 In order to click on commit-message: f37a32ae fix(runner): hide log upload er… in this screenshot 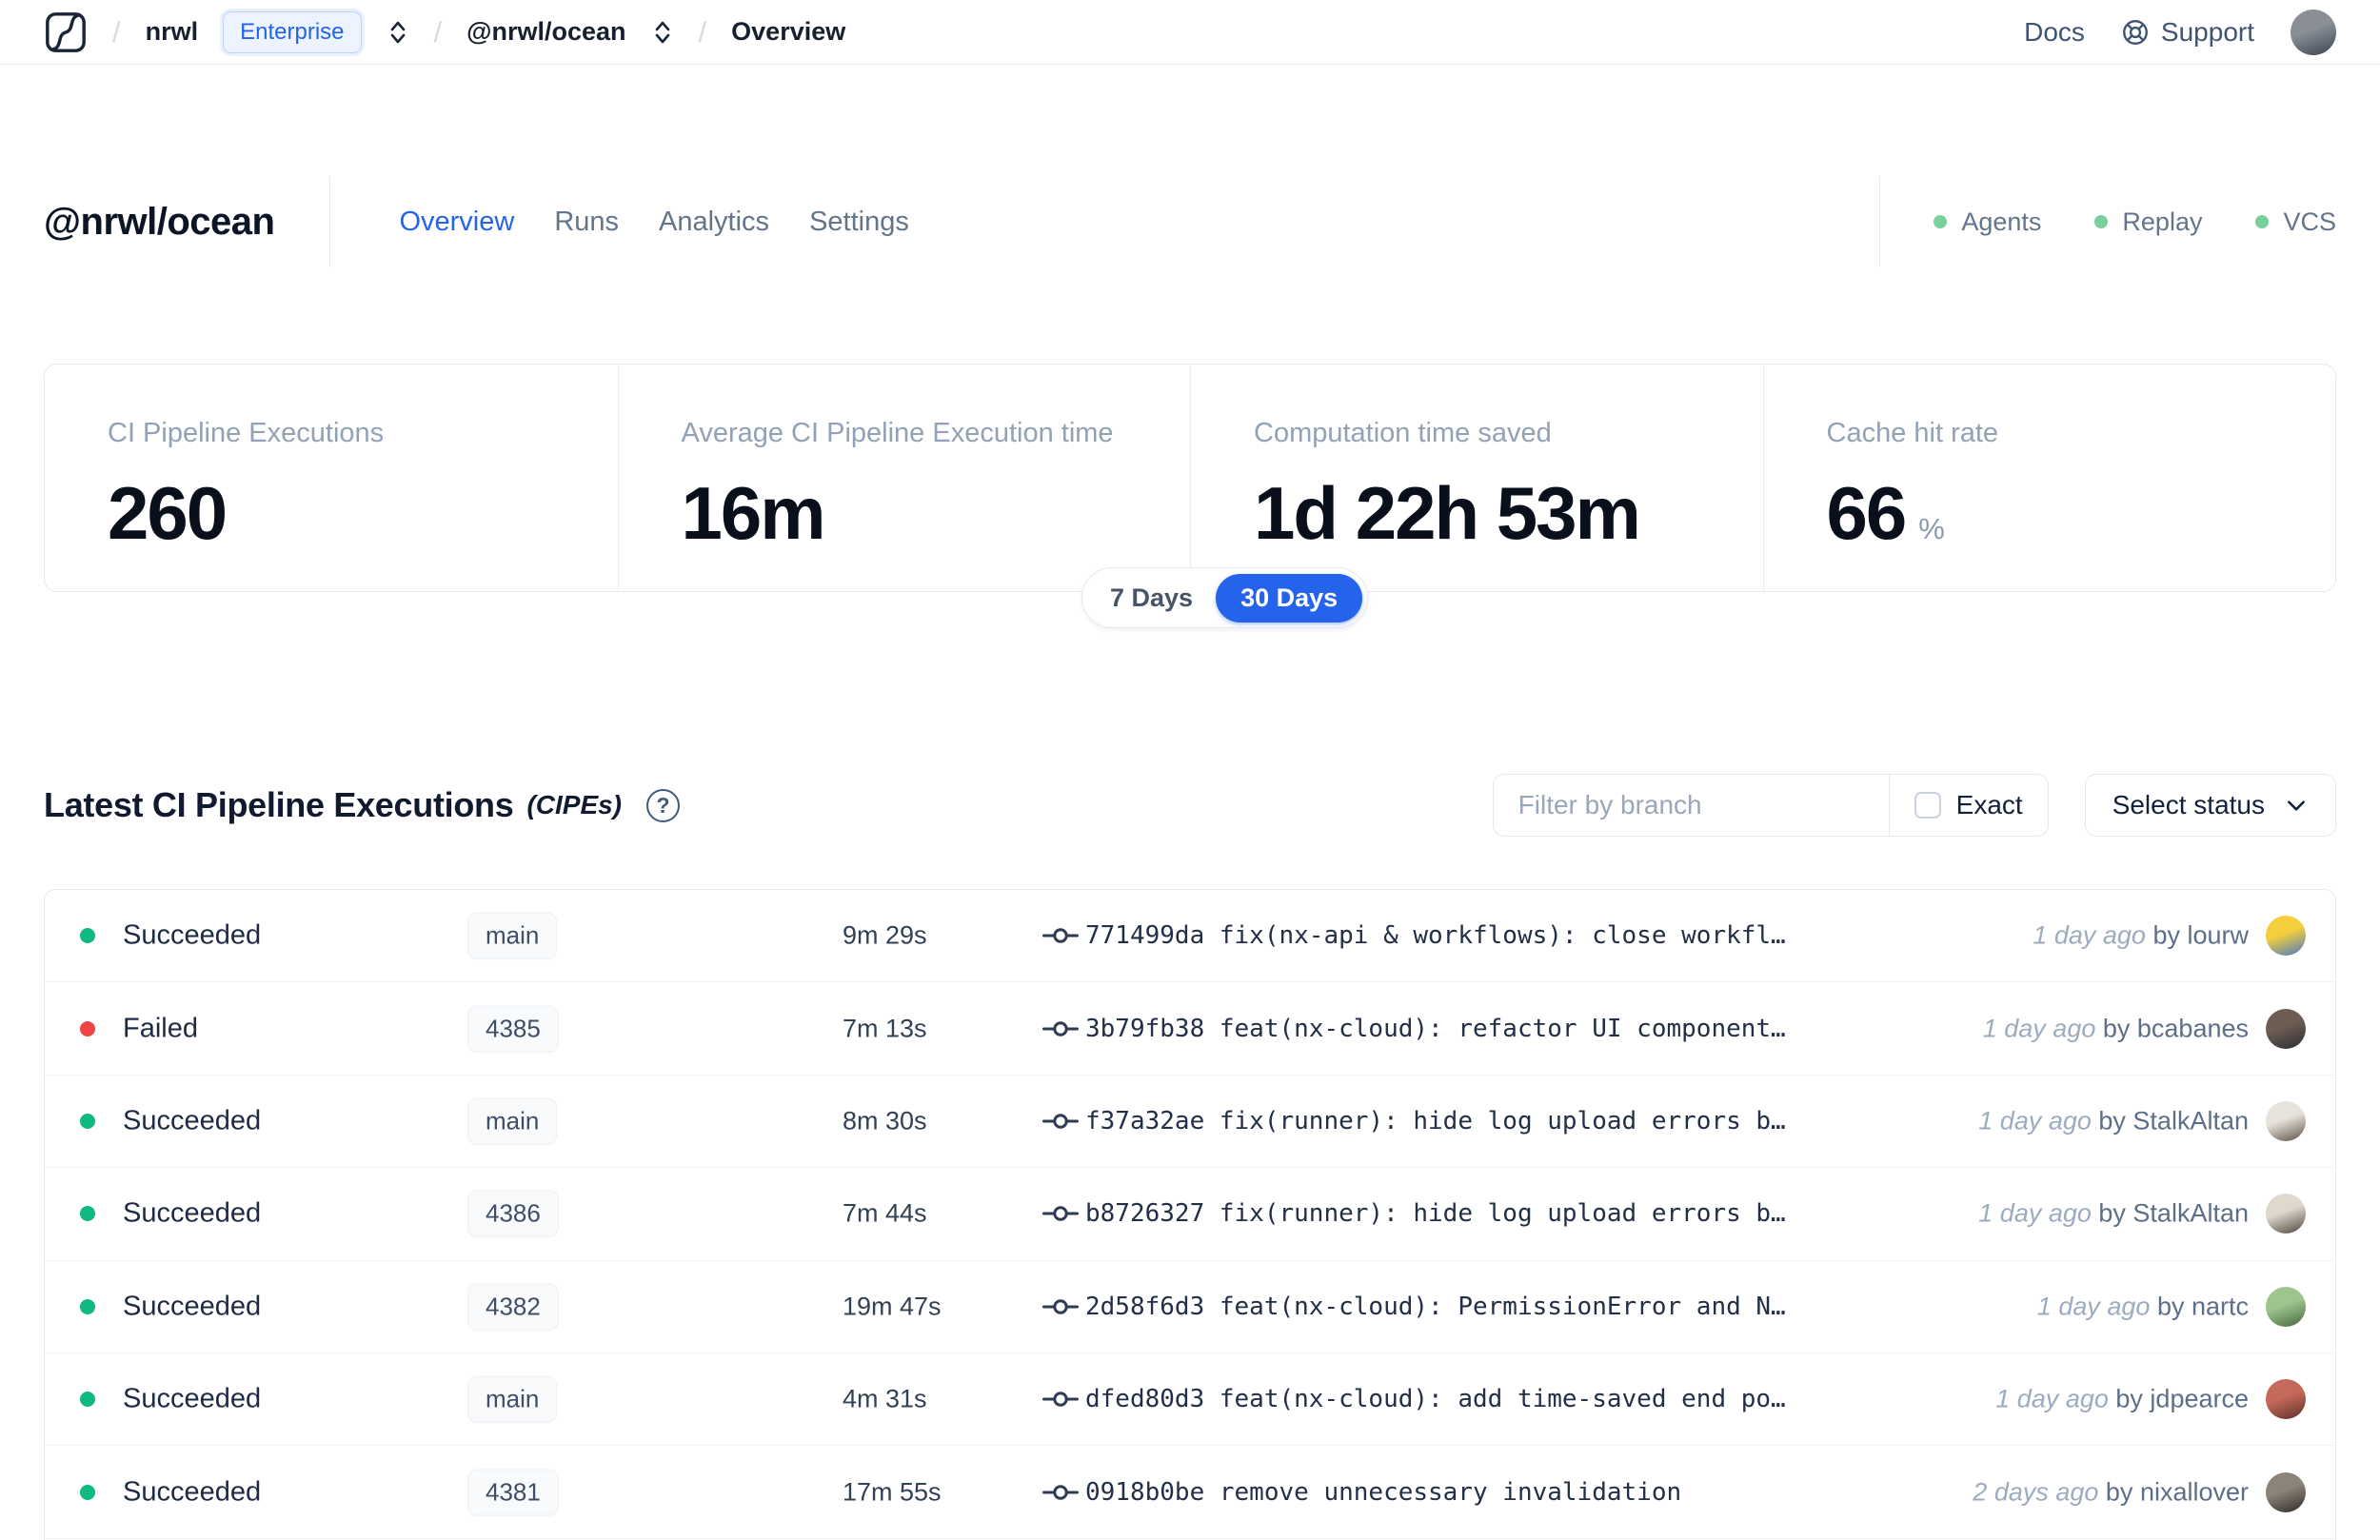, I will do `click(1435, 1121)`.